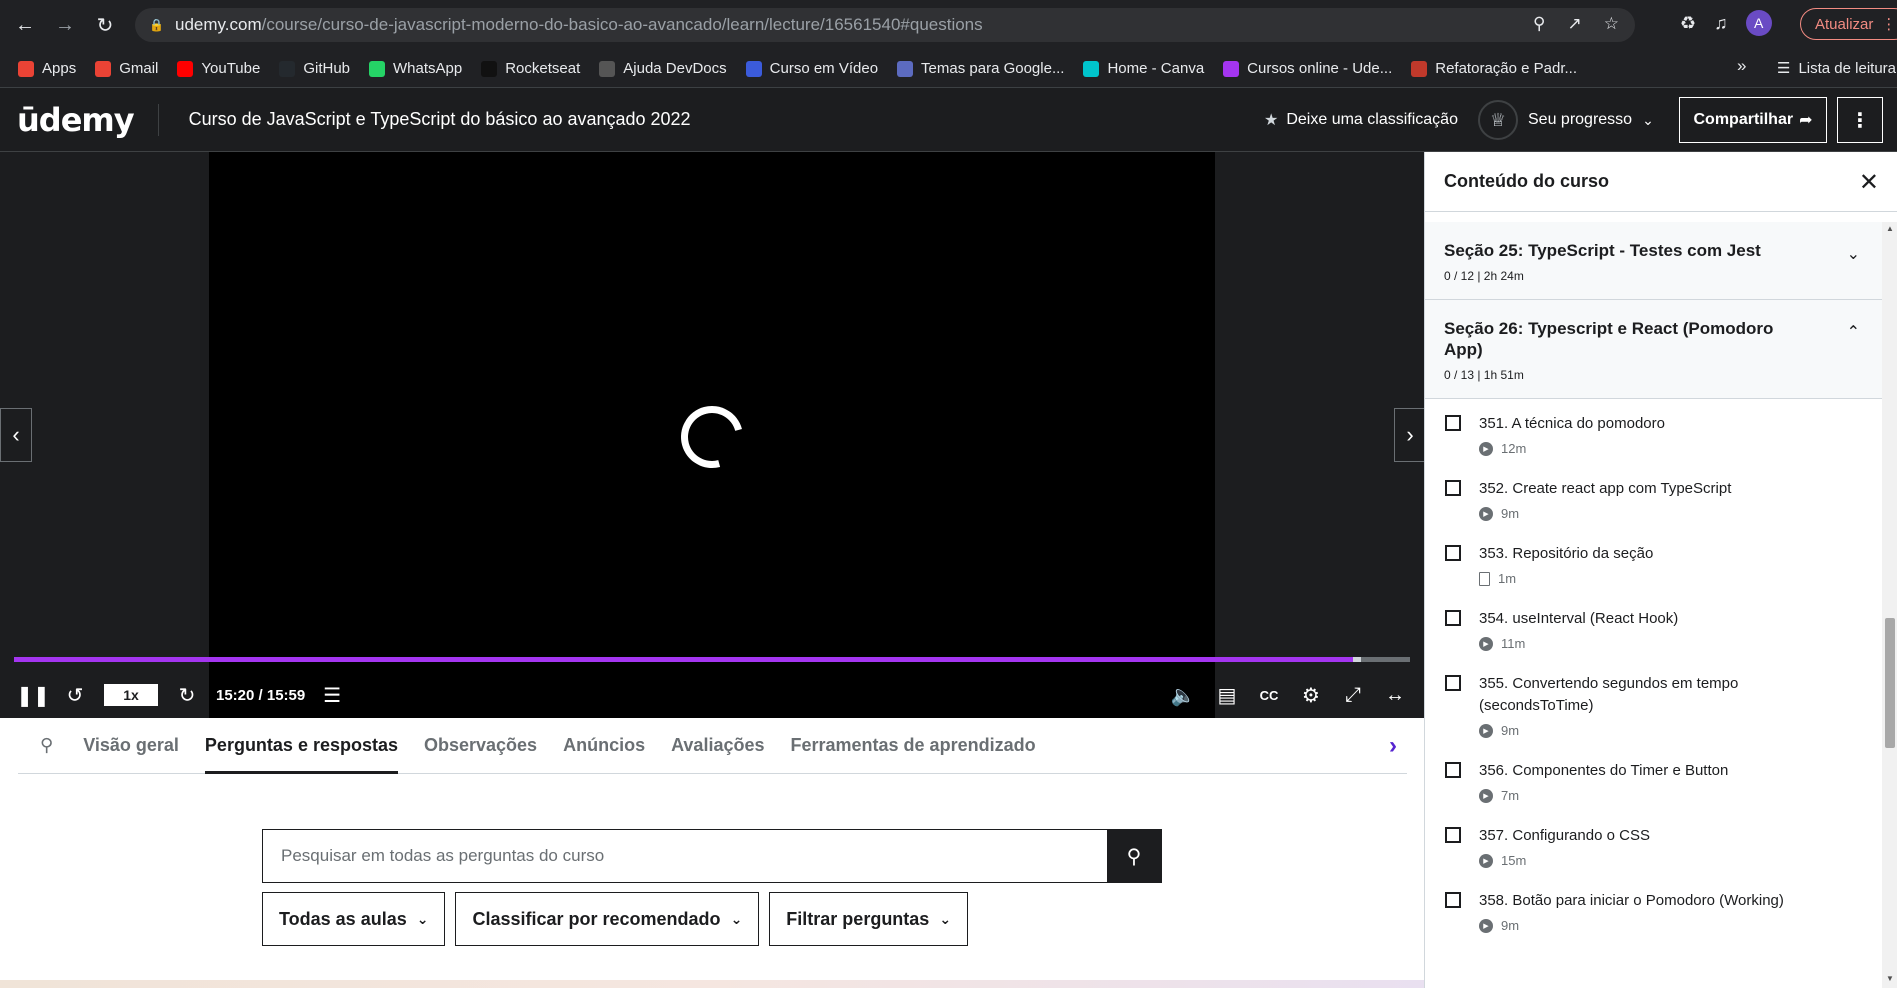  I want to click on share-button: Compartilhar ➦, so click(1753, 120).